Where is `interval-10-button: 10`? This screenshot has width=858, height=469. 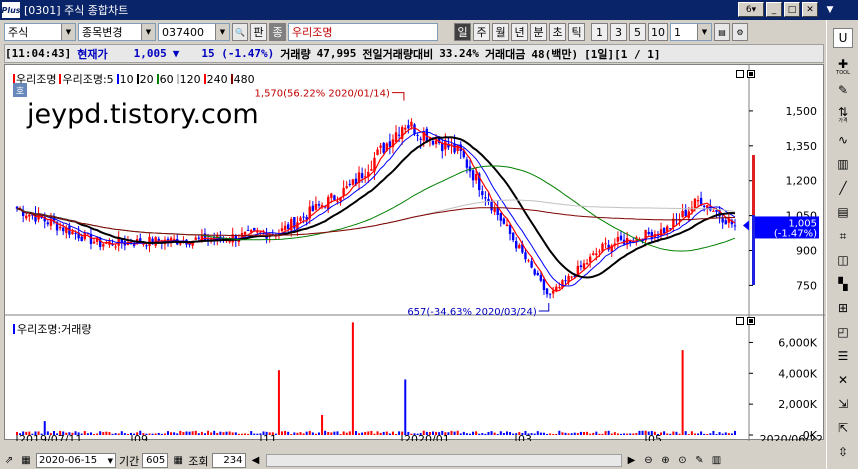 interval-10-button: 10 is located at coordinates (658, 32).